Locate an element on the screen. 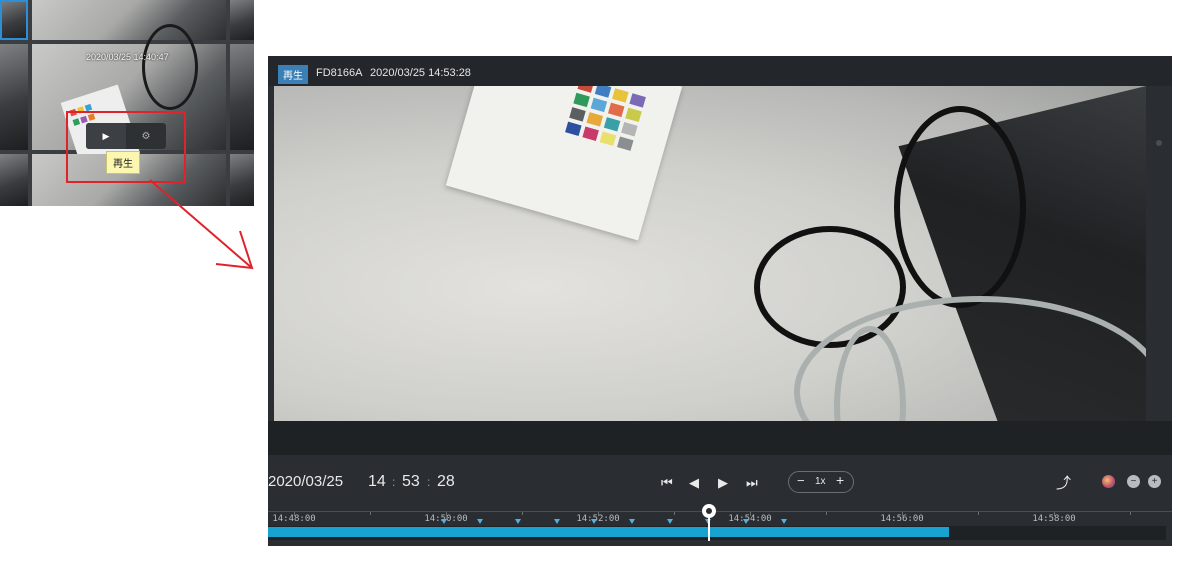 The image size is (1200, 582). timeline-label: 14:56:00 is located at coordinates (902, 519).